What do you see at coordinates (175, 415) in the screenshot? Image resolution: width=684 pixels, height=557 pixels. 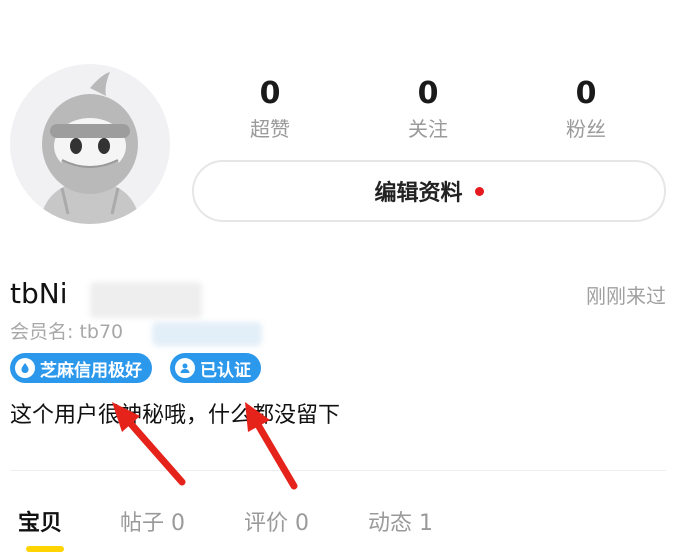 I see `bio-text: 这个用户很神秘哦，什么都没留下` at bounding box center [175, 415].